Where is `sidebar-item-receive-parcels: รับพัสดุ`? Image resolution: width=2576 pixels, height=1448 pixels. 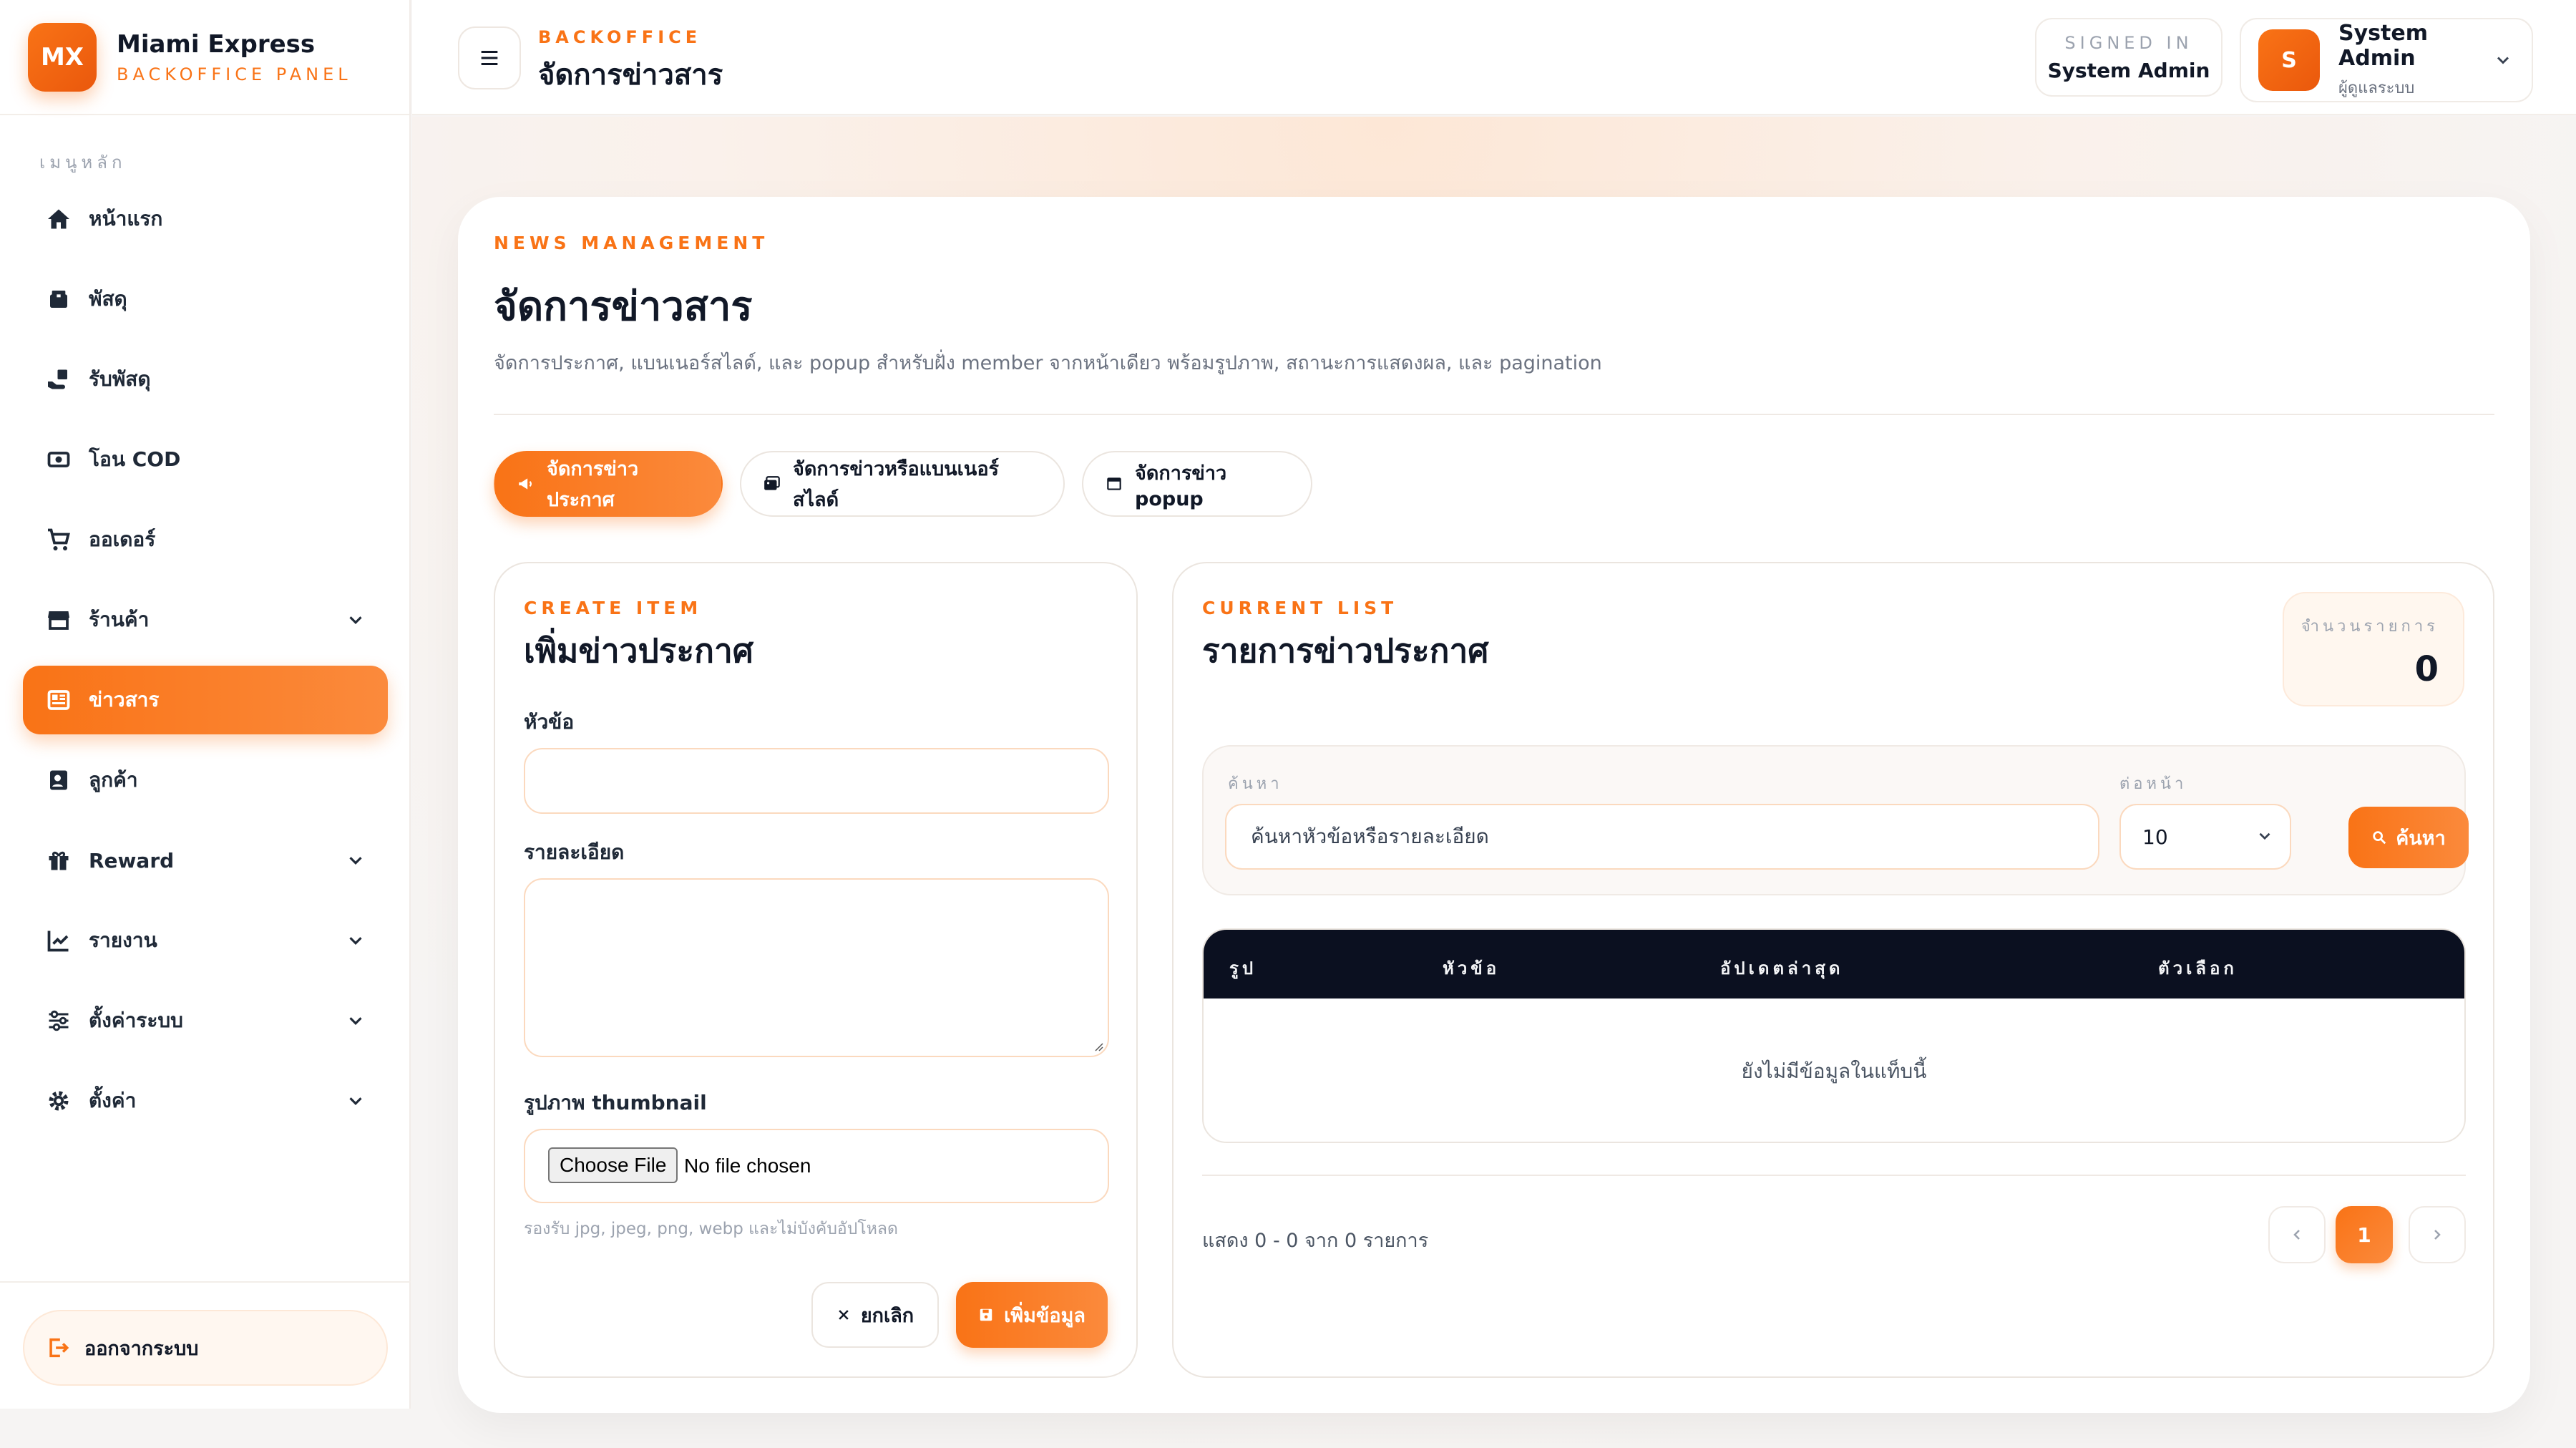 sidebar-item-receive-parcels: รับพัสดุ is located at coordinates (205, 379).